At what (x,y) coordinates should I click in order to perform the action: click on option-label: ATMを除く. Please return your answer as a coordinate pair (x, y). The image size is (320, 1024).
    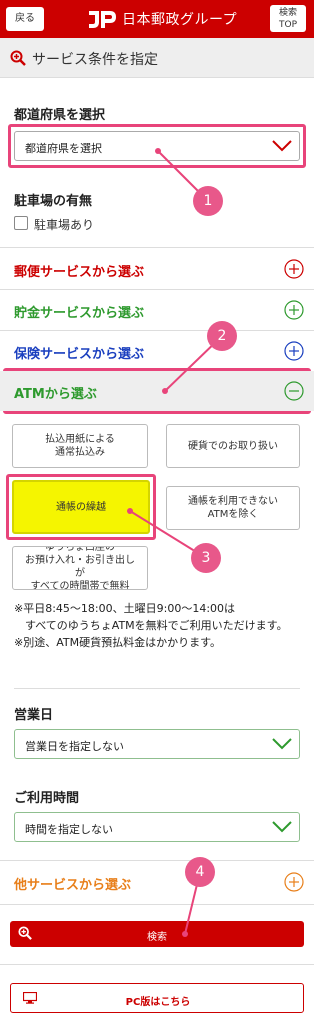
    Looking at the image, I should click on (233, 514).